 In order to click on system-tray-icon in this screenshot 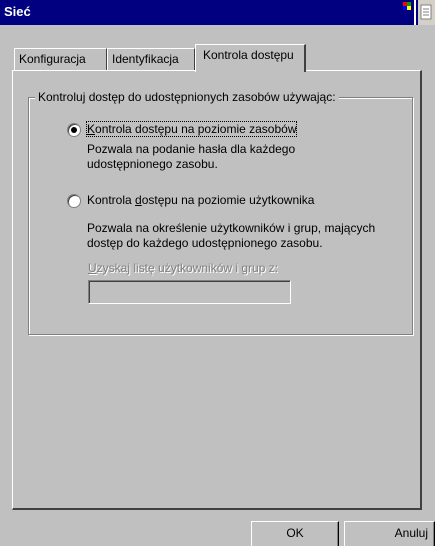, I will do `click(415, 12)`.